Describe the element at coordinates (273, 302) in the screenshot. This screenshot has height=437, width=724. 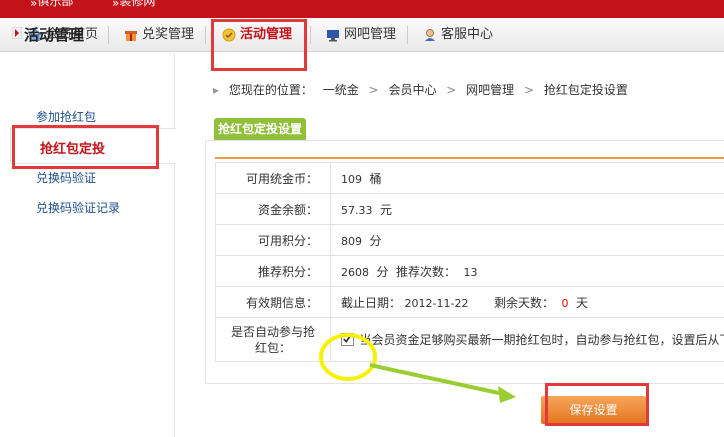
I see `expiry-label: 有效期信息：` at that location.